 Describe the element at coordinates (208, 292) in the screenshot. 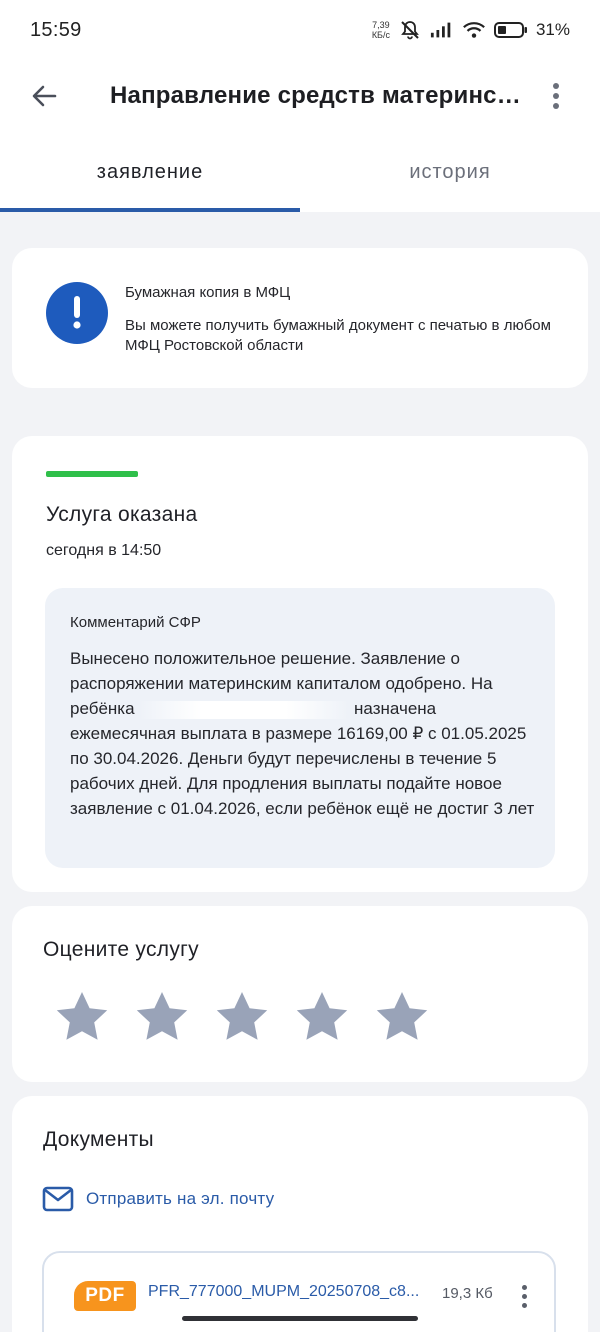

I see `info-title: Бумажная копия в МФЦ` at that location.